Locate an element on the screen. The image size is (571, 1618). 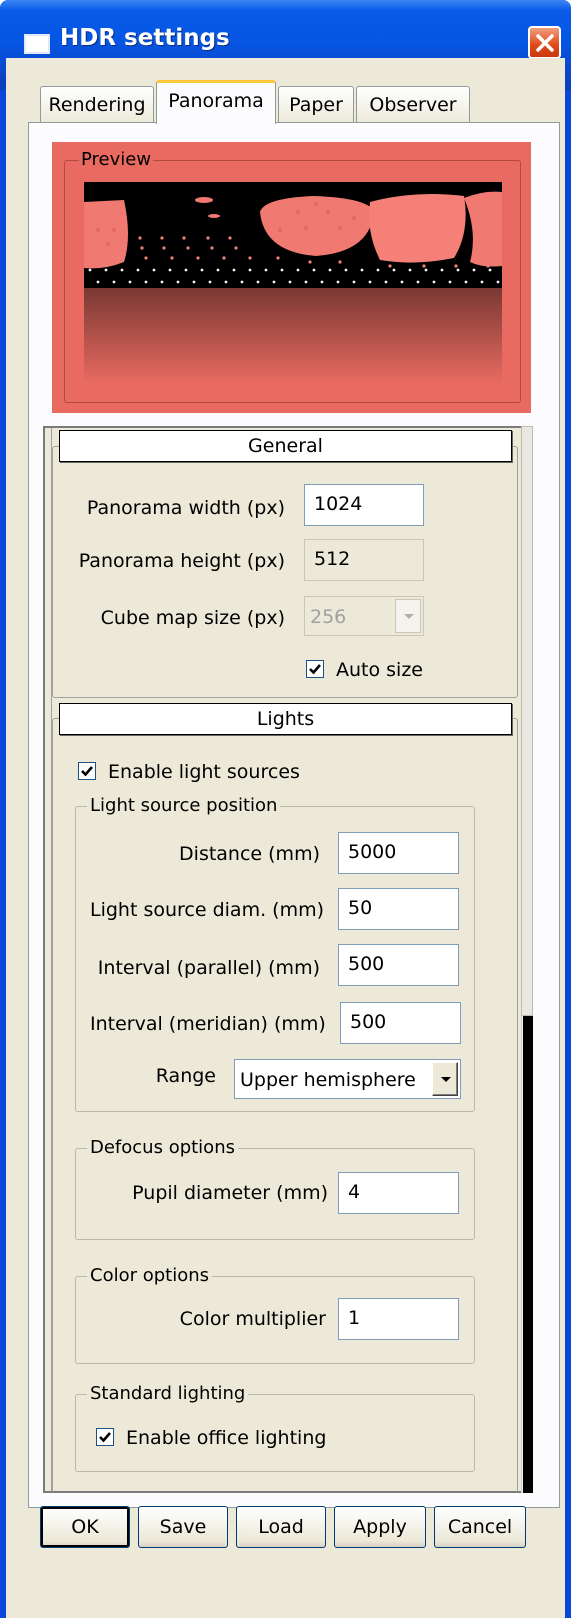
range-dropdown-button is located at coordinates (445, 1079).